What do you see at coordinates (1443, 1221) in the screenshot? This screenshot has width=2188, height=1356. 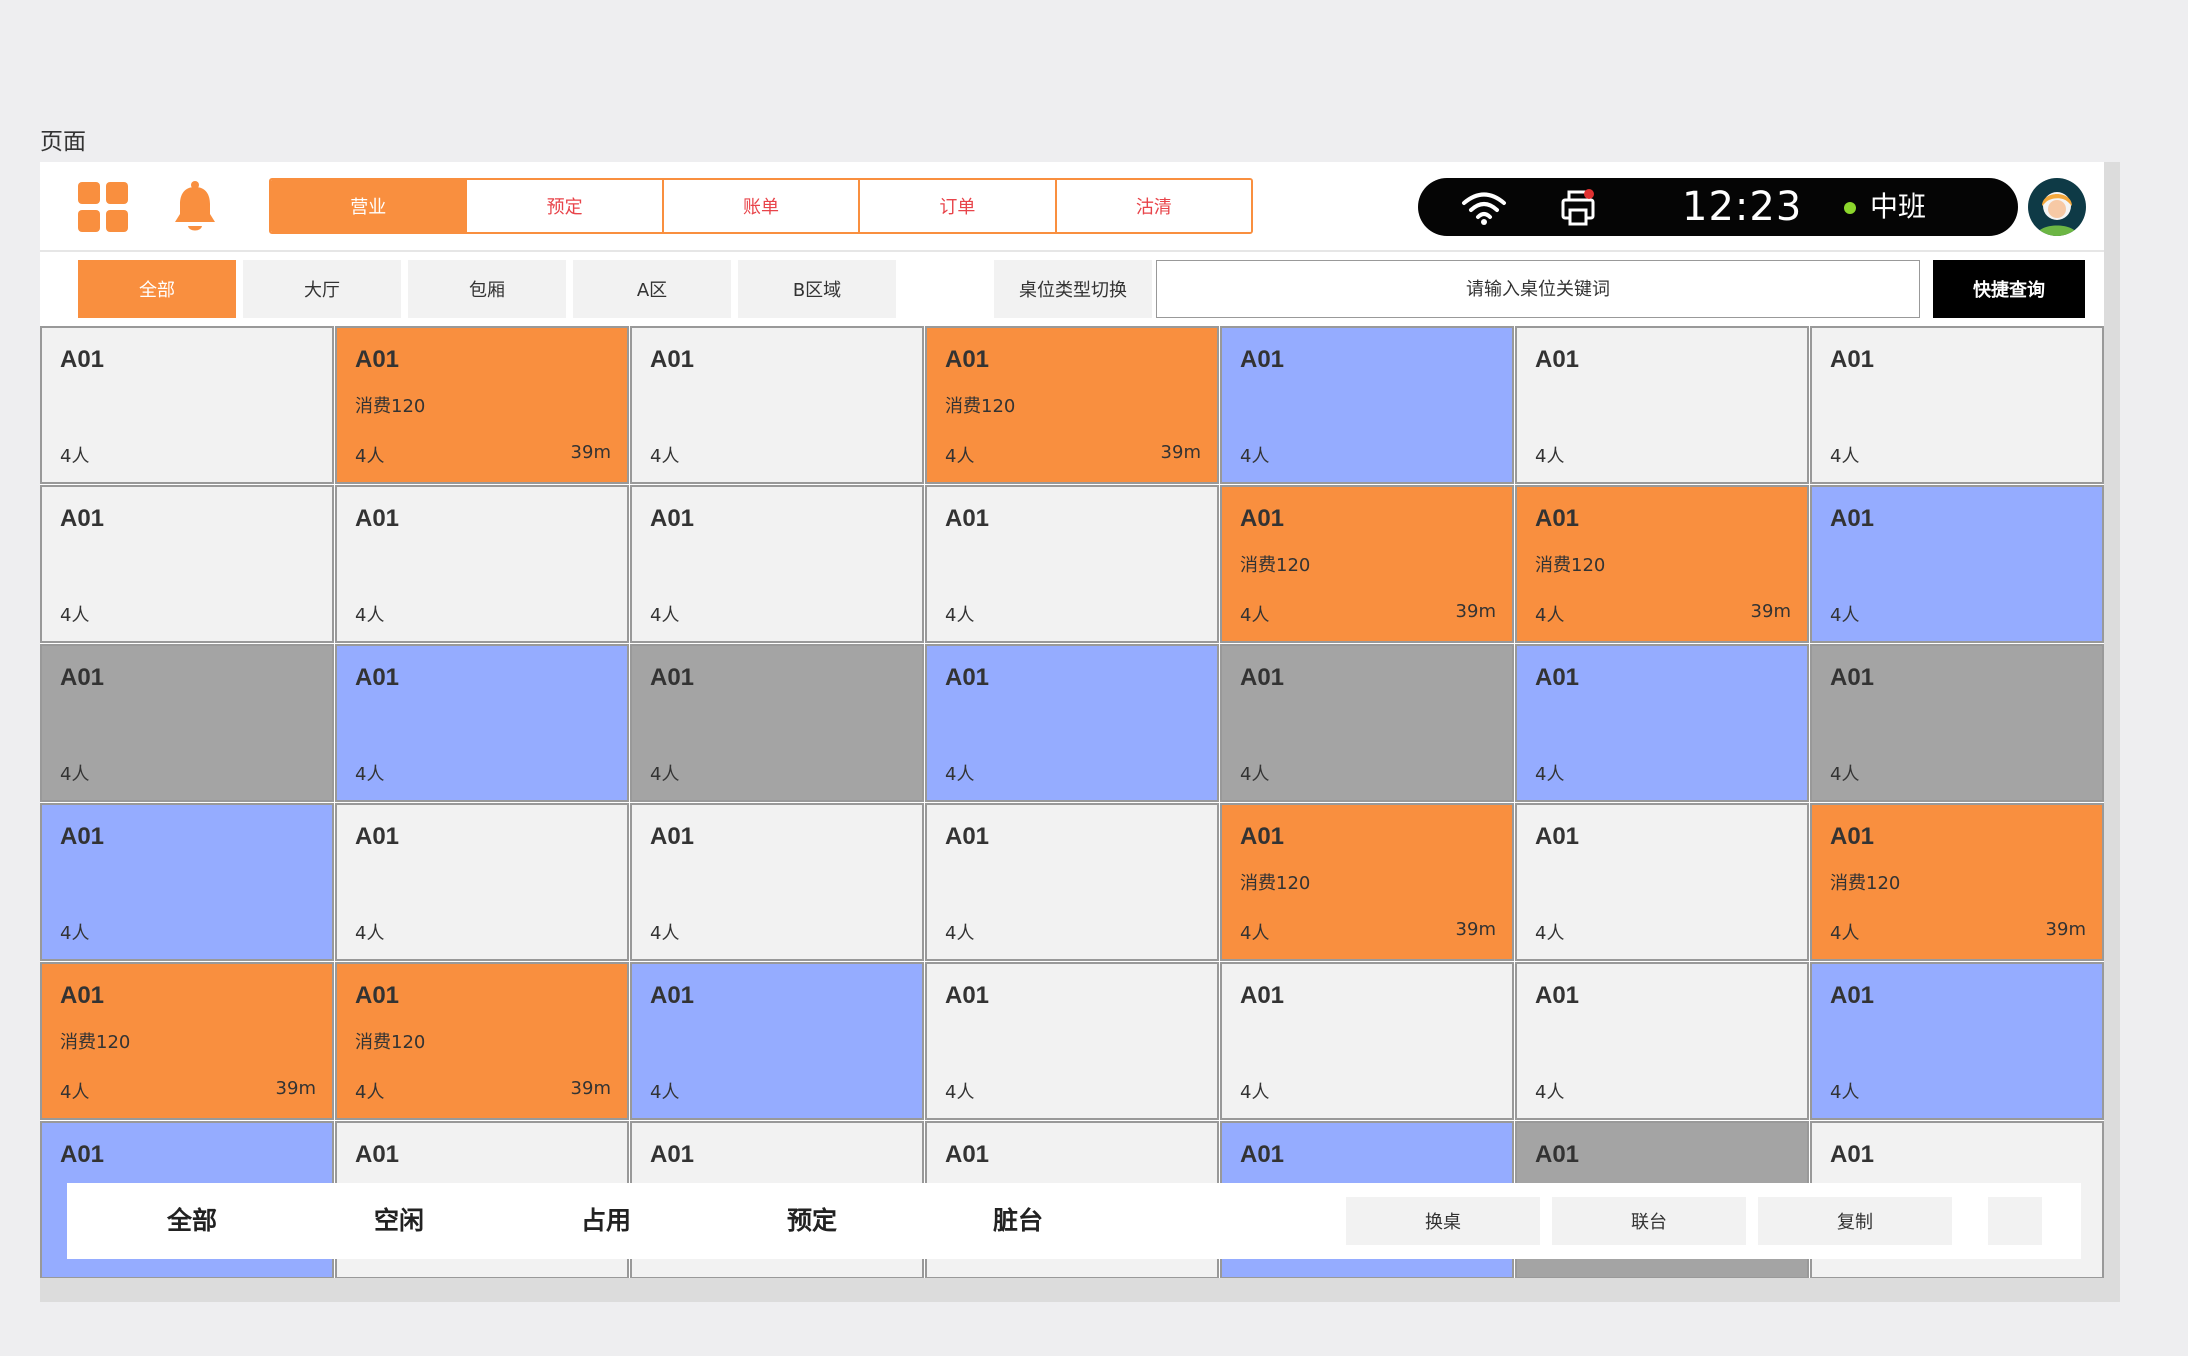 I see `change-table-button: 换桌` at bounding box center [1443, 1221].